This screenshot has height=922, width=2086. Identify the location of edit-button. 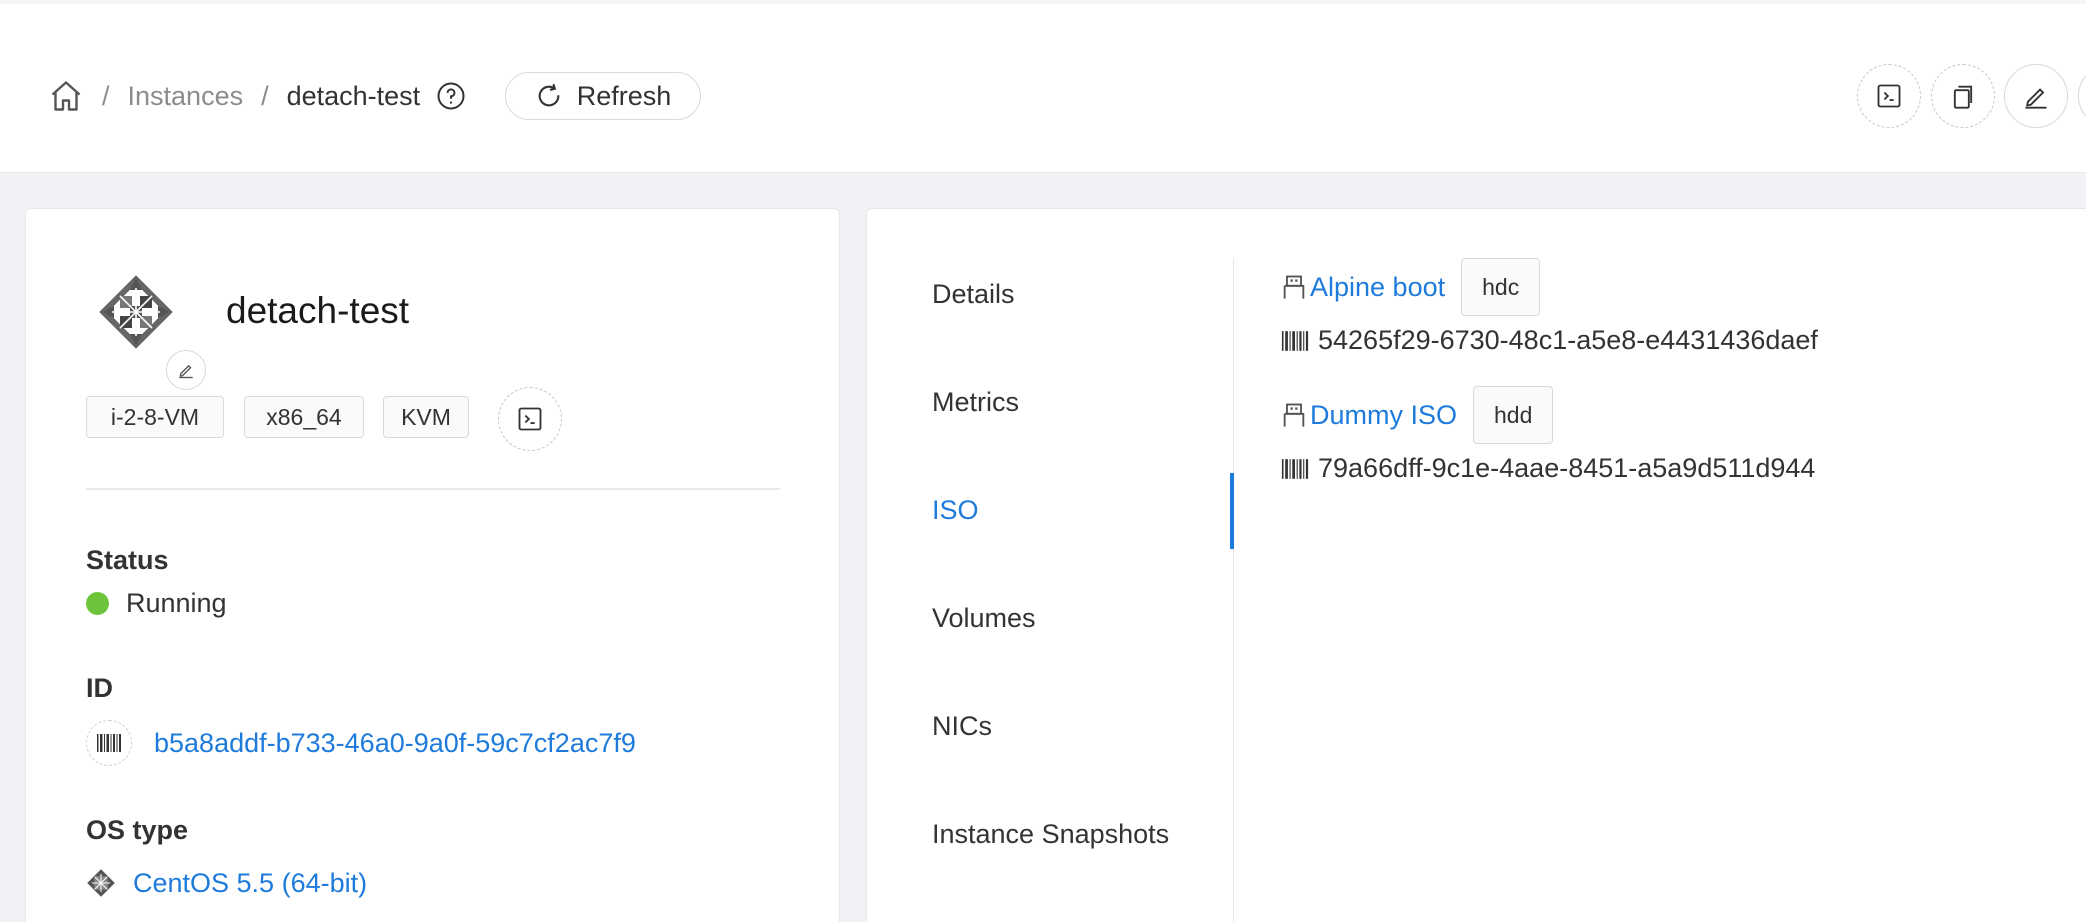
(2036, 96).